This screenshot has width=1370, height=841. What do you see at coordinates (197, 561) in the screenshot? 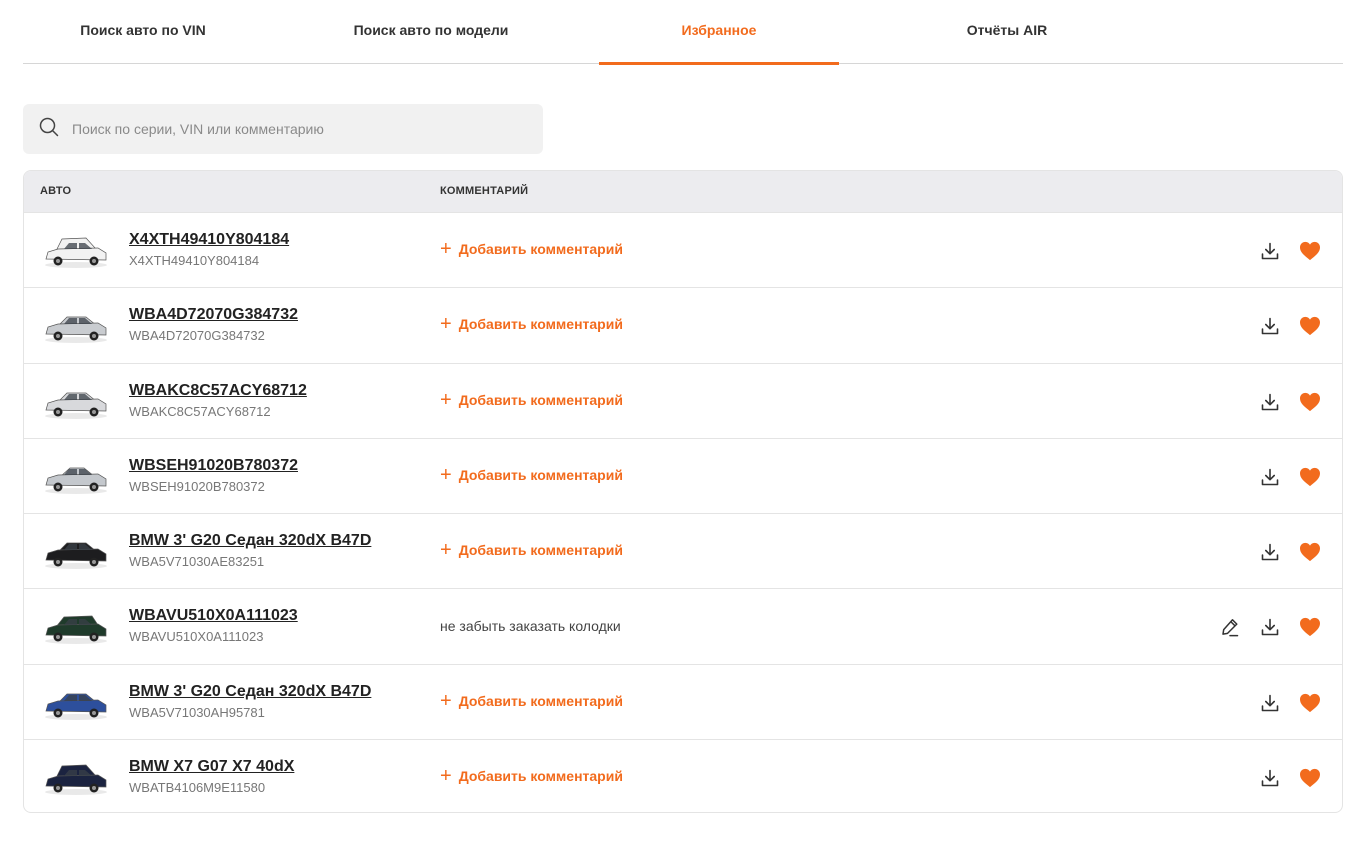
I see `car-vin: WBA5V71030AE83251` at bounding box center [197, 561].